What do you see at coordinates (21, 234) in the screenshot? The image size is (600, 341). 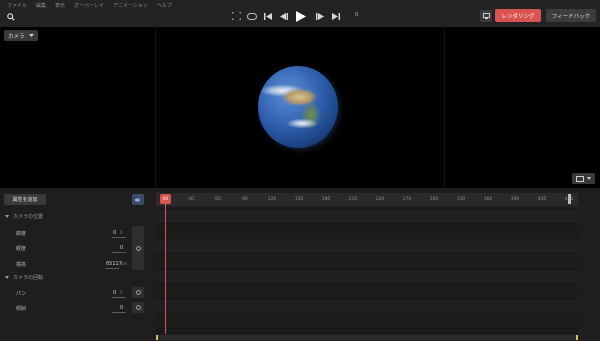 I see `latitude-label: 緯度` at bounding box center [21, 234].